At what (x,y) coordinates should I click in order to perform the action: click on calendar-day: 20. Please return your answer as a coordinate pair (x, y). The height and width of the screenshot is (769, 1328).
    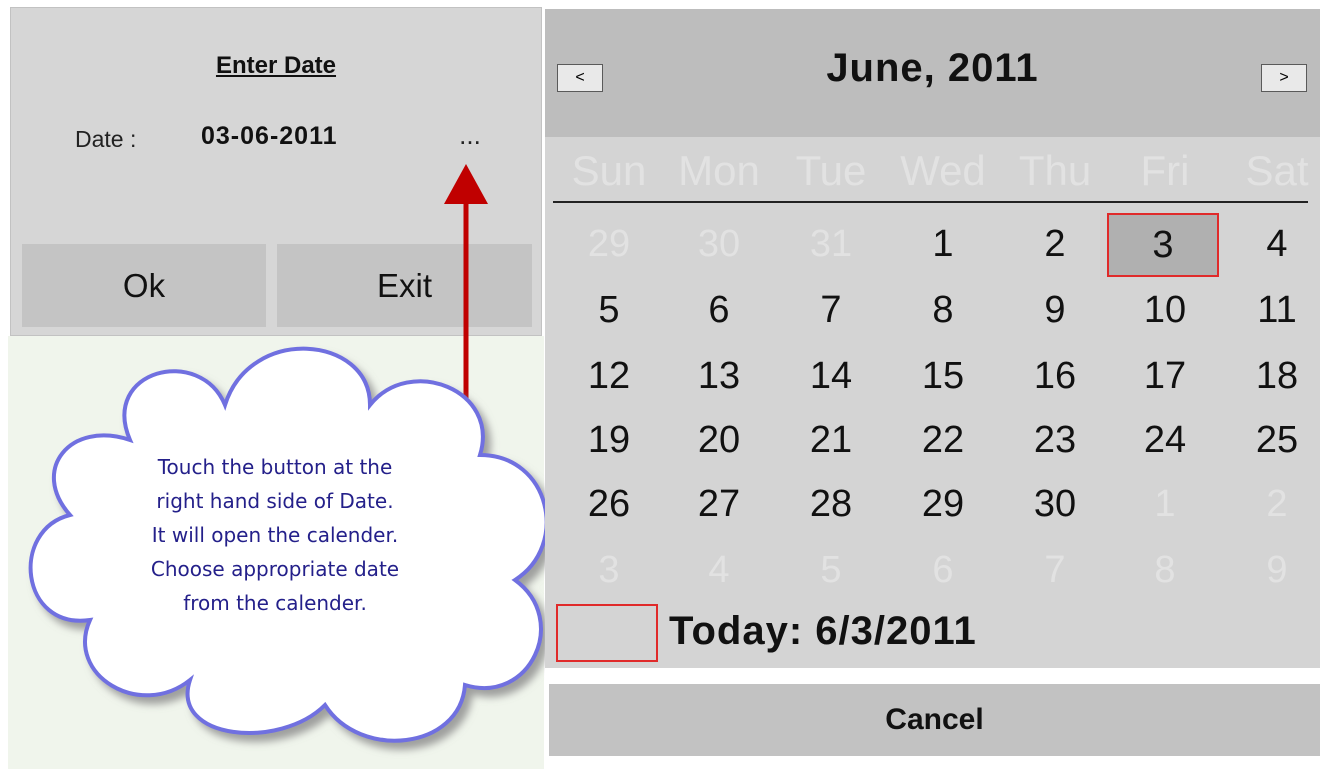
    Looking at the image, I should click on (719, 440).